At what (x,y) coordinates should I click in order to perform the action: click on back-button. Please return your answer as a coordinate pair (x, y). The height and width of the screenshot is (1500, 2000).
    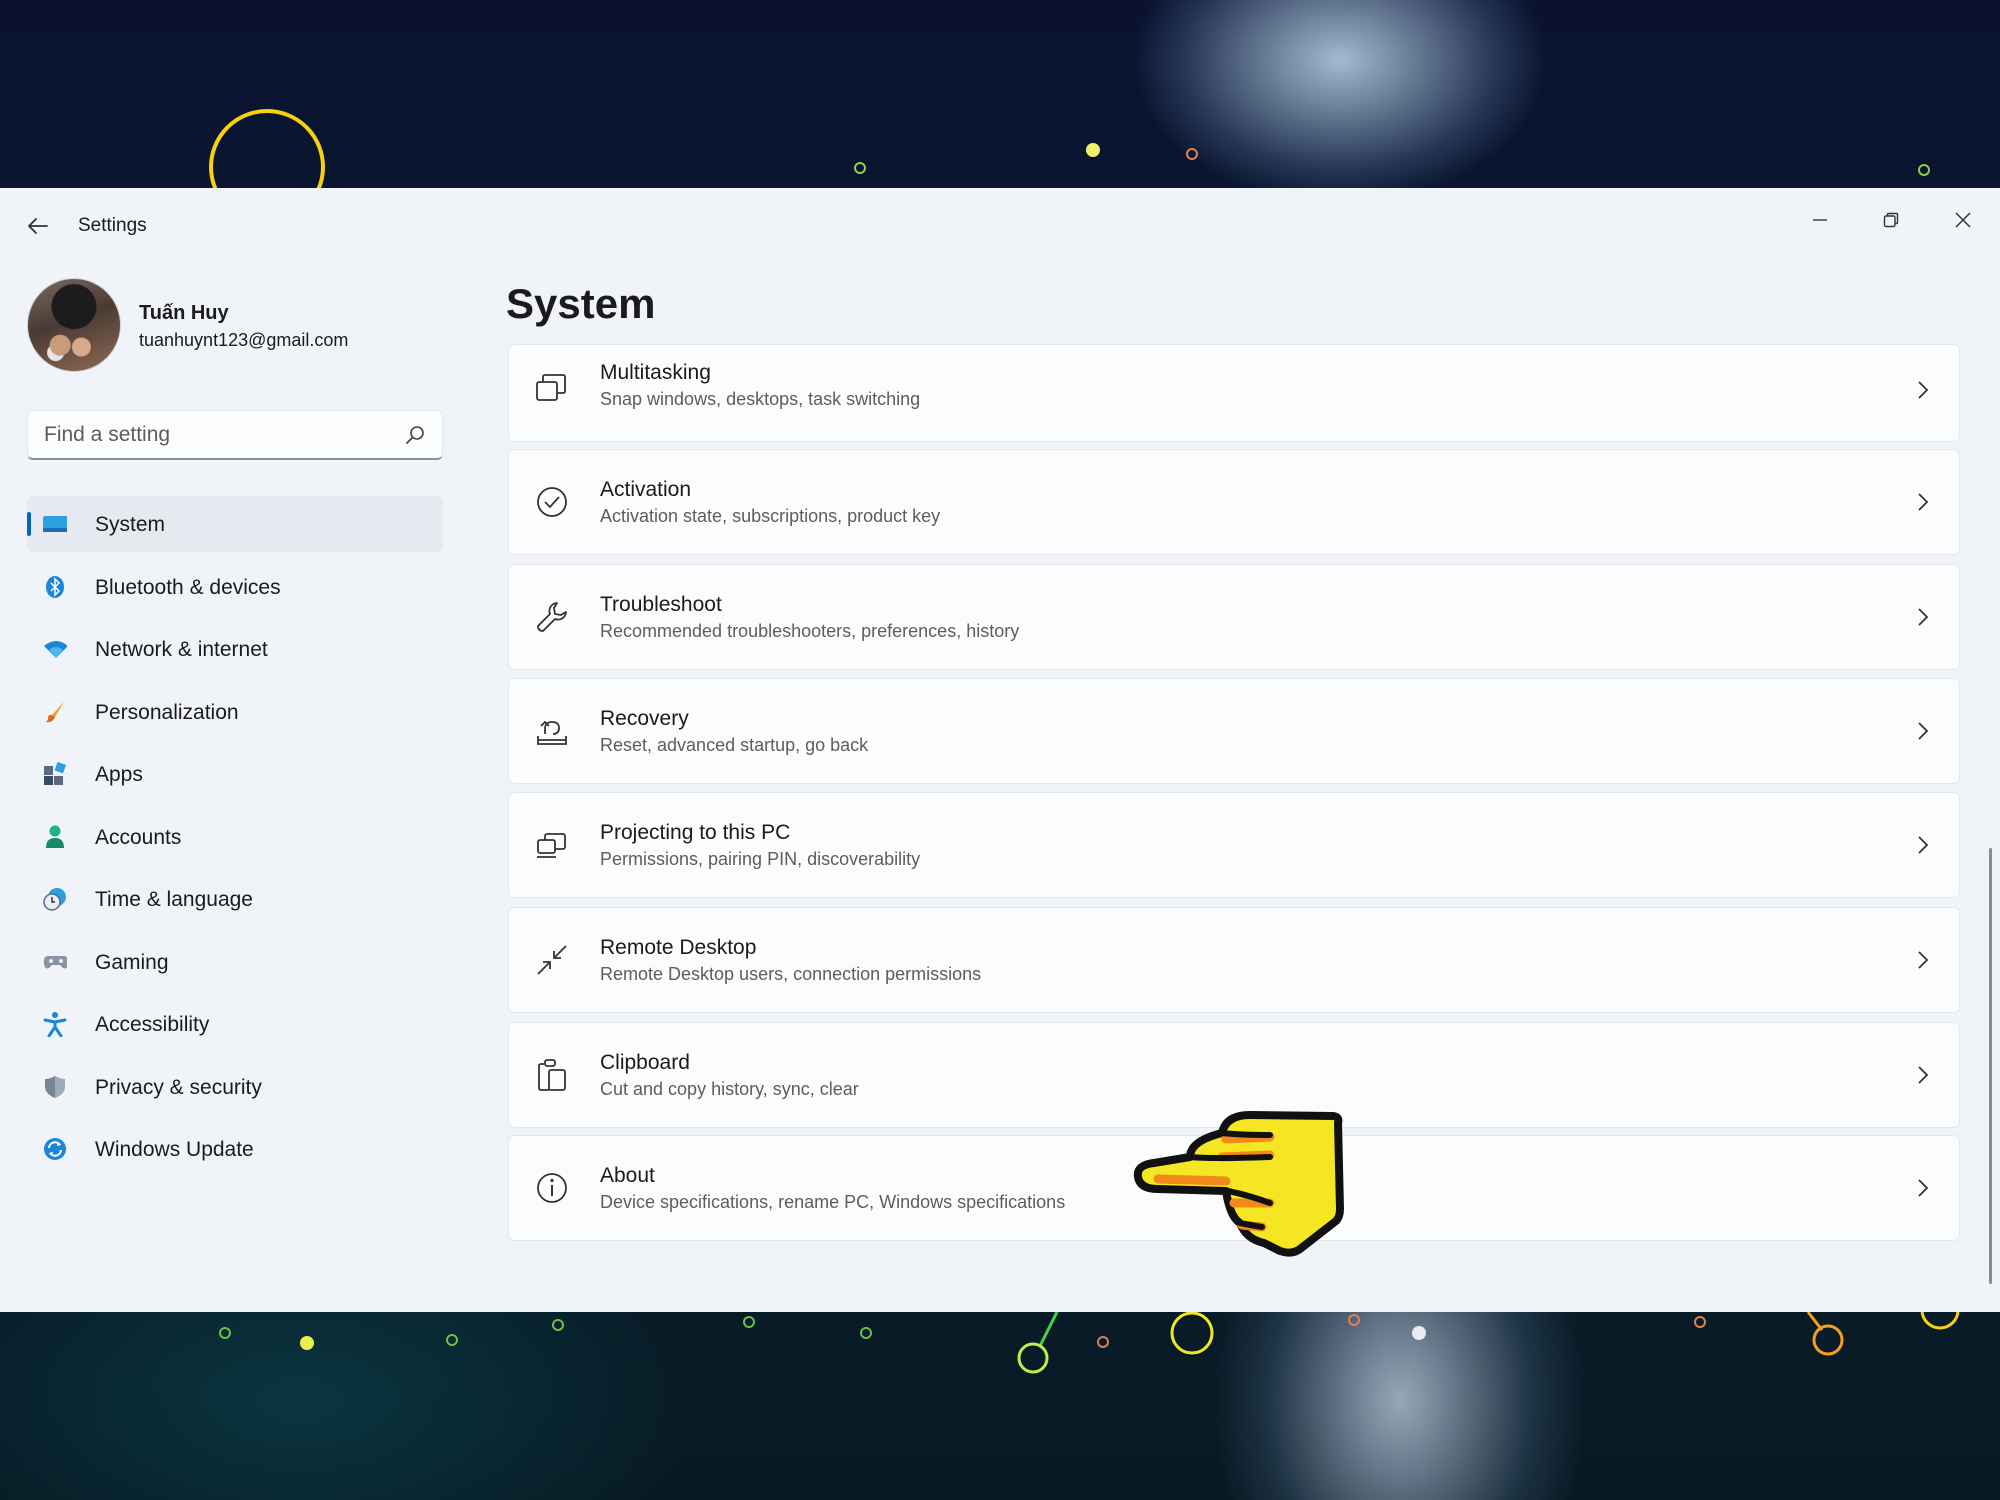
    Looking at the image, I should click on (38, 226).